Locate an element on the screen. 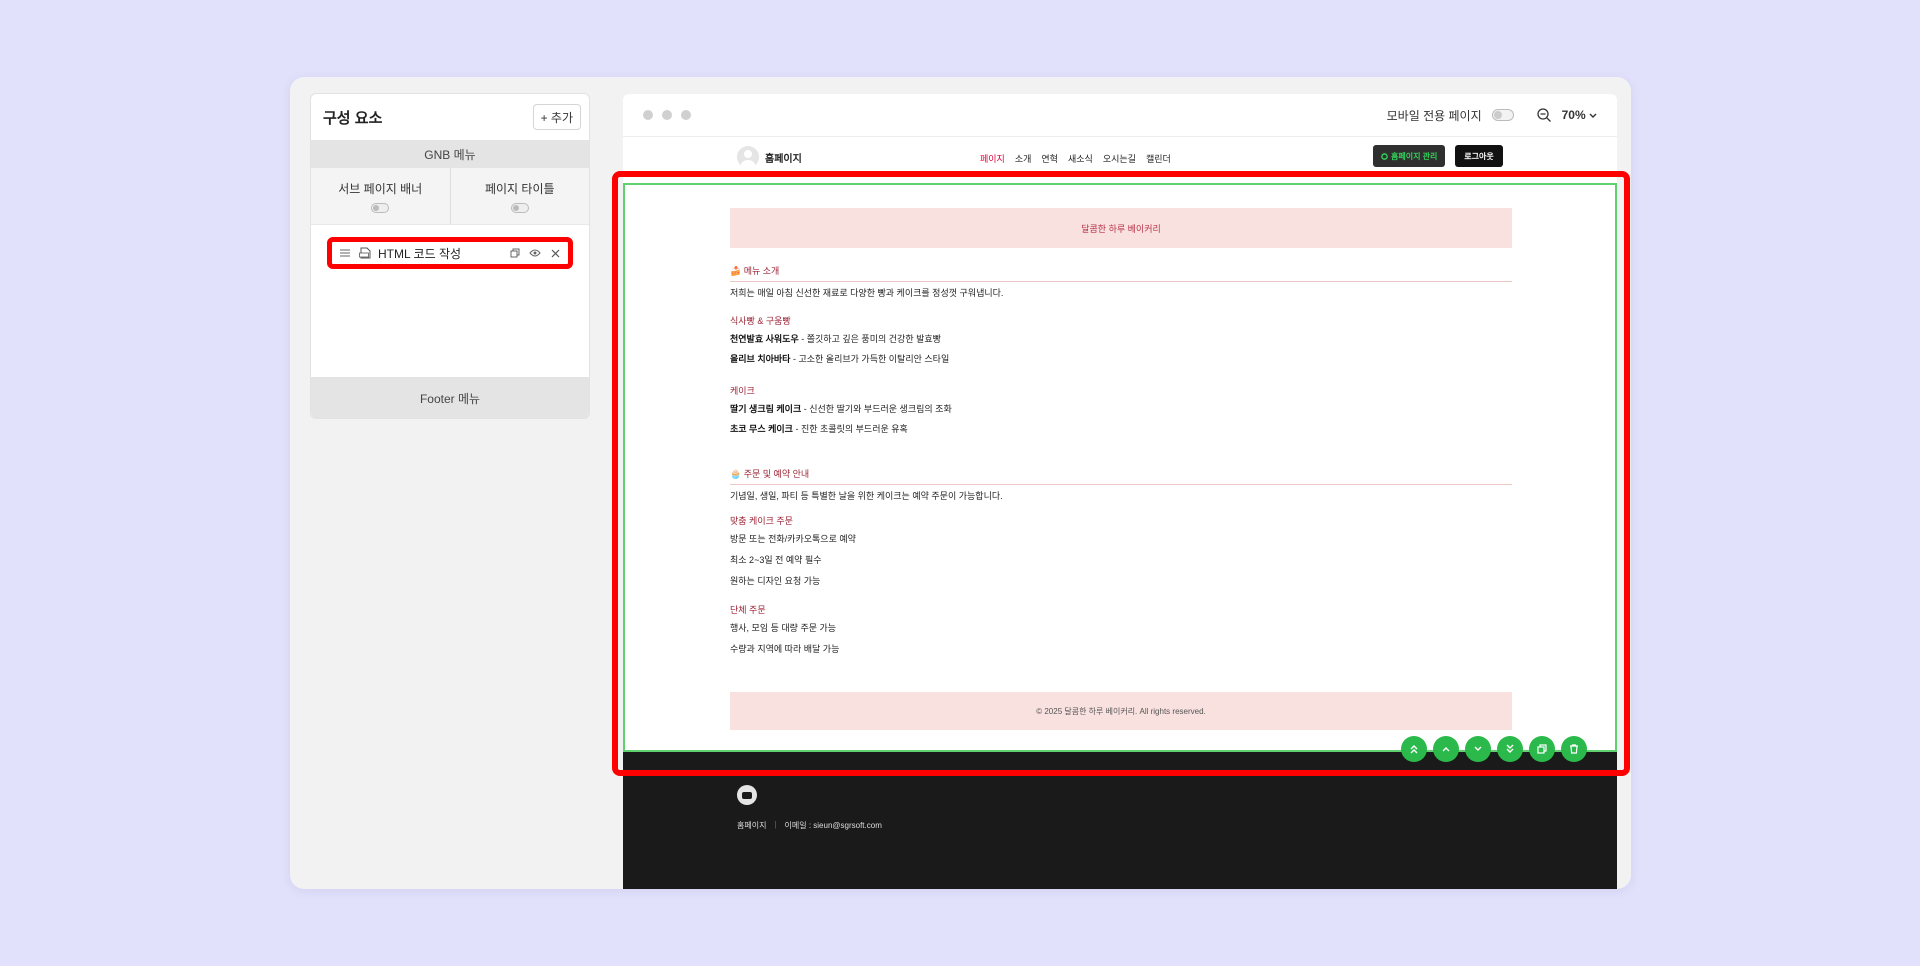  bread-title: 식사빵 & 구움빵 is located at coordinates (760, 321).